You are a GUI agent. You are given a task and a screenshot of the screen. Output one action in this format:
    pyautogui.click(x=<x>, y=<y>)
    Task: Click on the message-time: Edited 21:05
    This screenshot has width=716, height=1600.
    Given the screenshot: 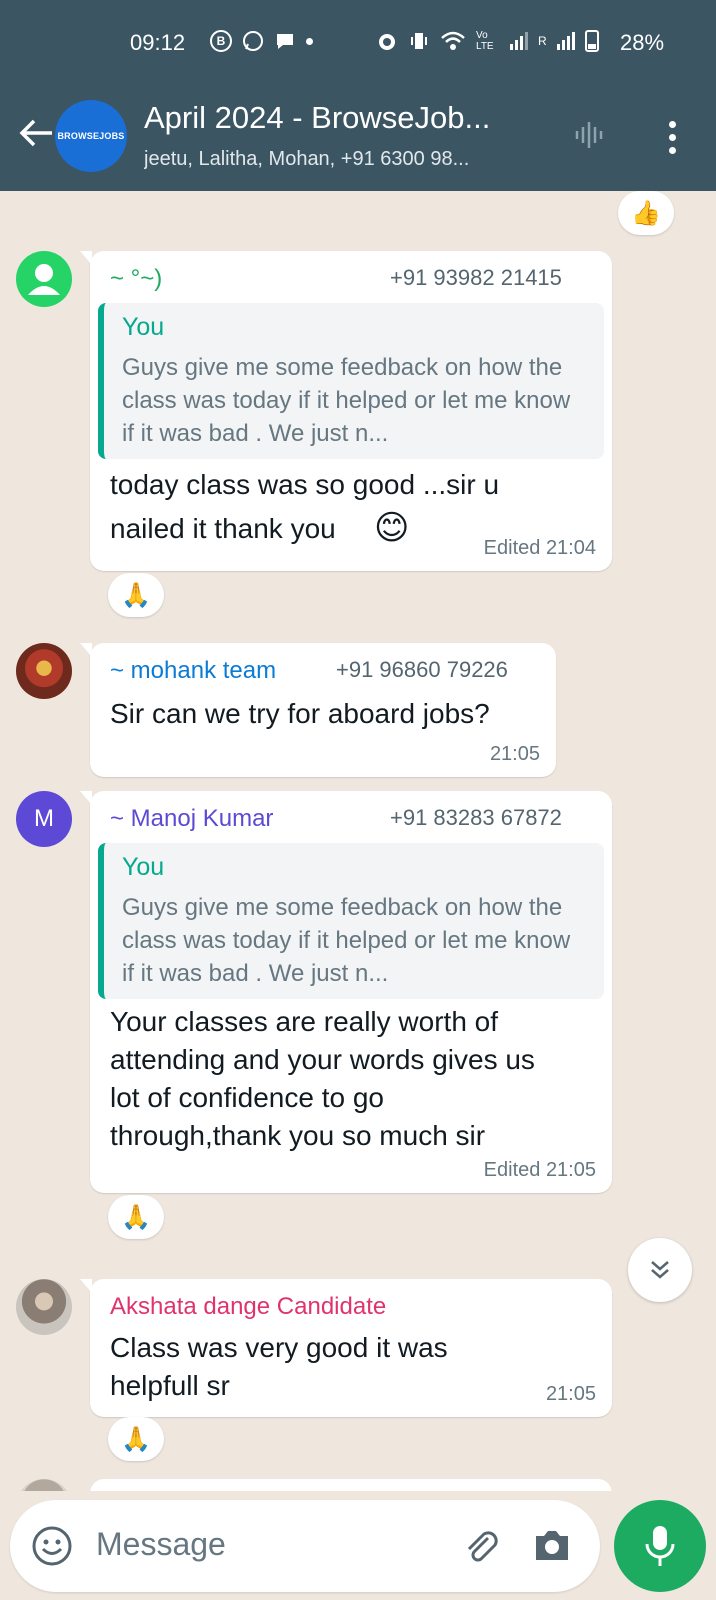 What is the action you would take?
    pyautogui.click(x=539, y=1170)
    